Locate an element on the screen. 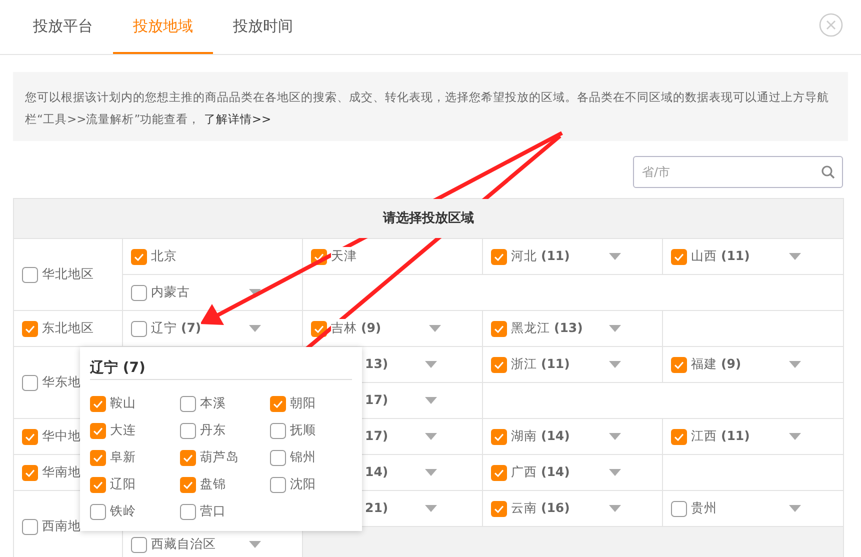 This screenshot has height=557, width=861. search-field: 省/市 is located at coordinates (738, 172).